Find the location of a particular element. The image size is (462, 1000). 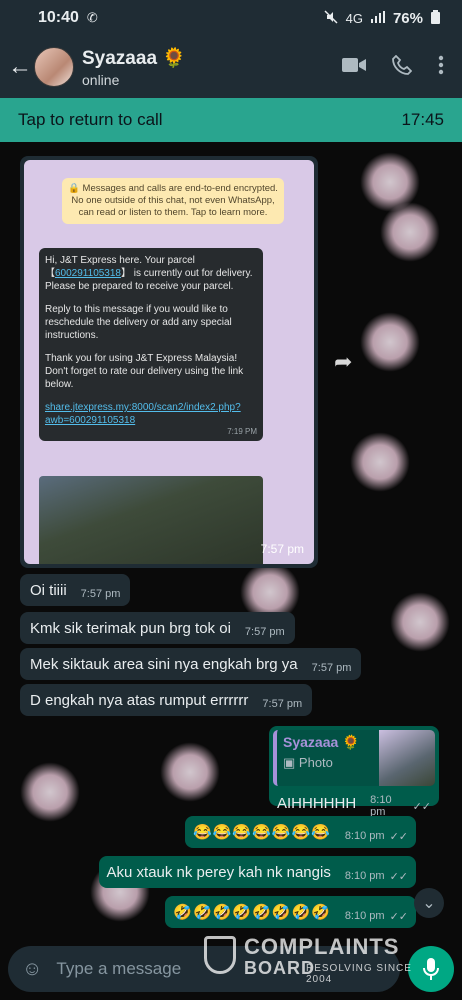

contact-info: Syazaaa 🌻 online is located at coordinates (134, 67).